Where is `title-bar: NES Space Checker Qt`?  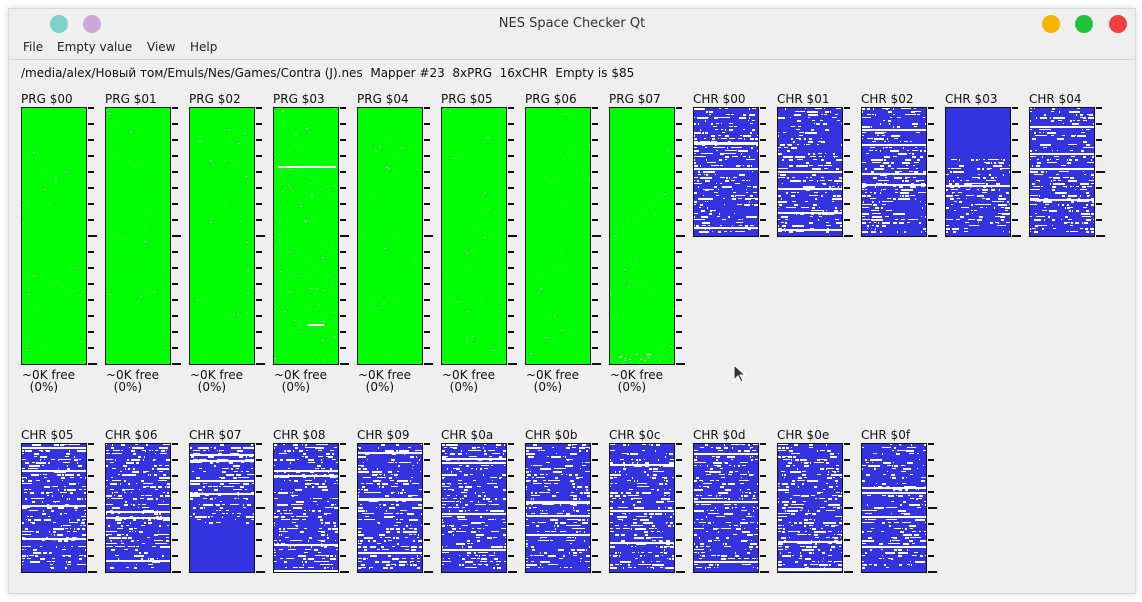 title-bar: NES Space Checker Qt is located at coordinates (572, 24).